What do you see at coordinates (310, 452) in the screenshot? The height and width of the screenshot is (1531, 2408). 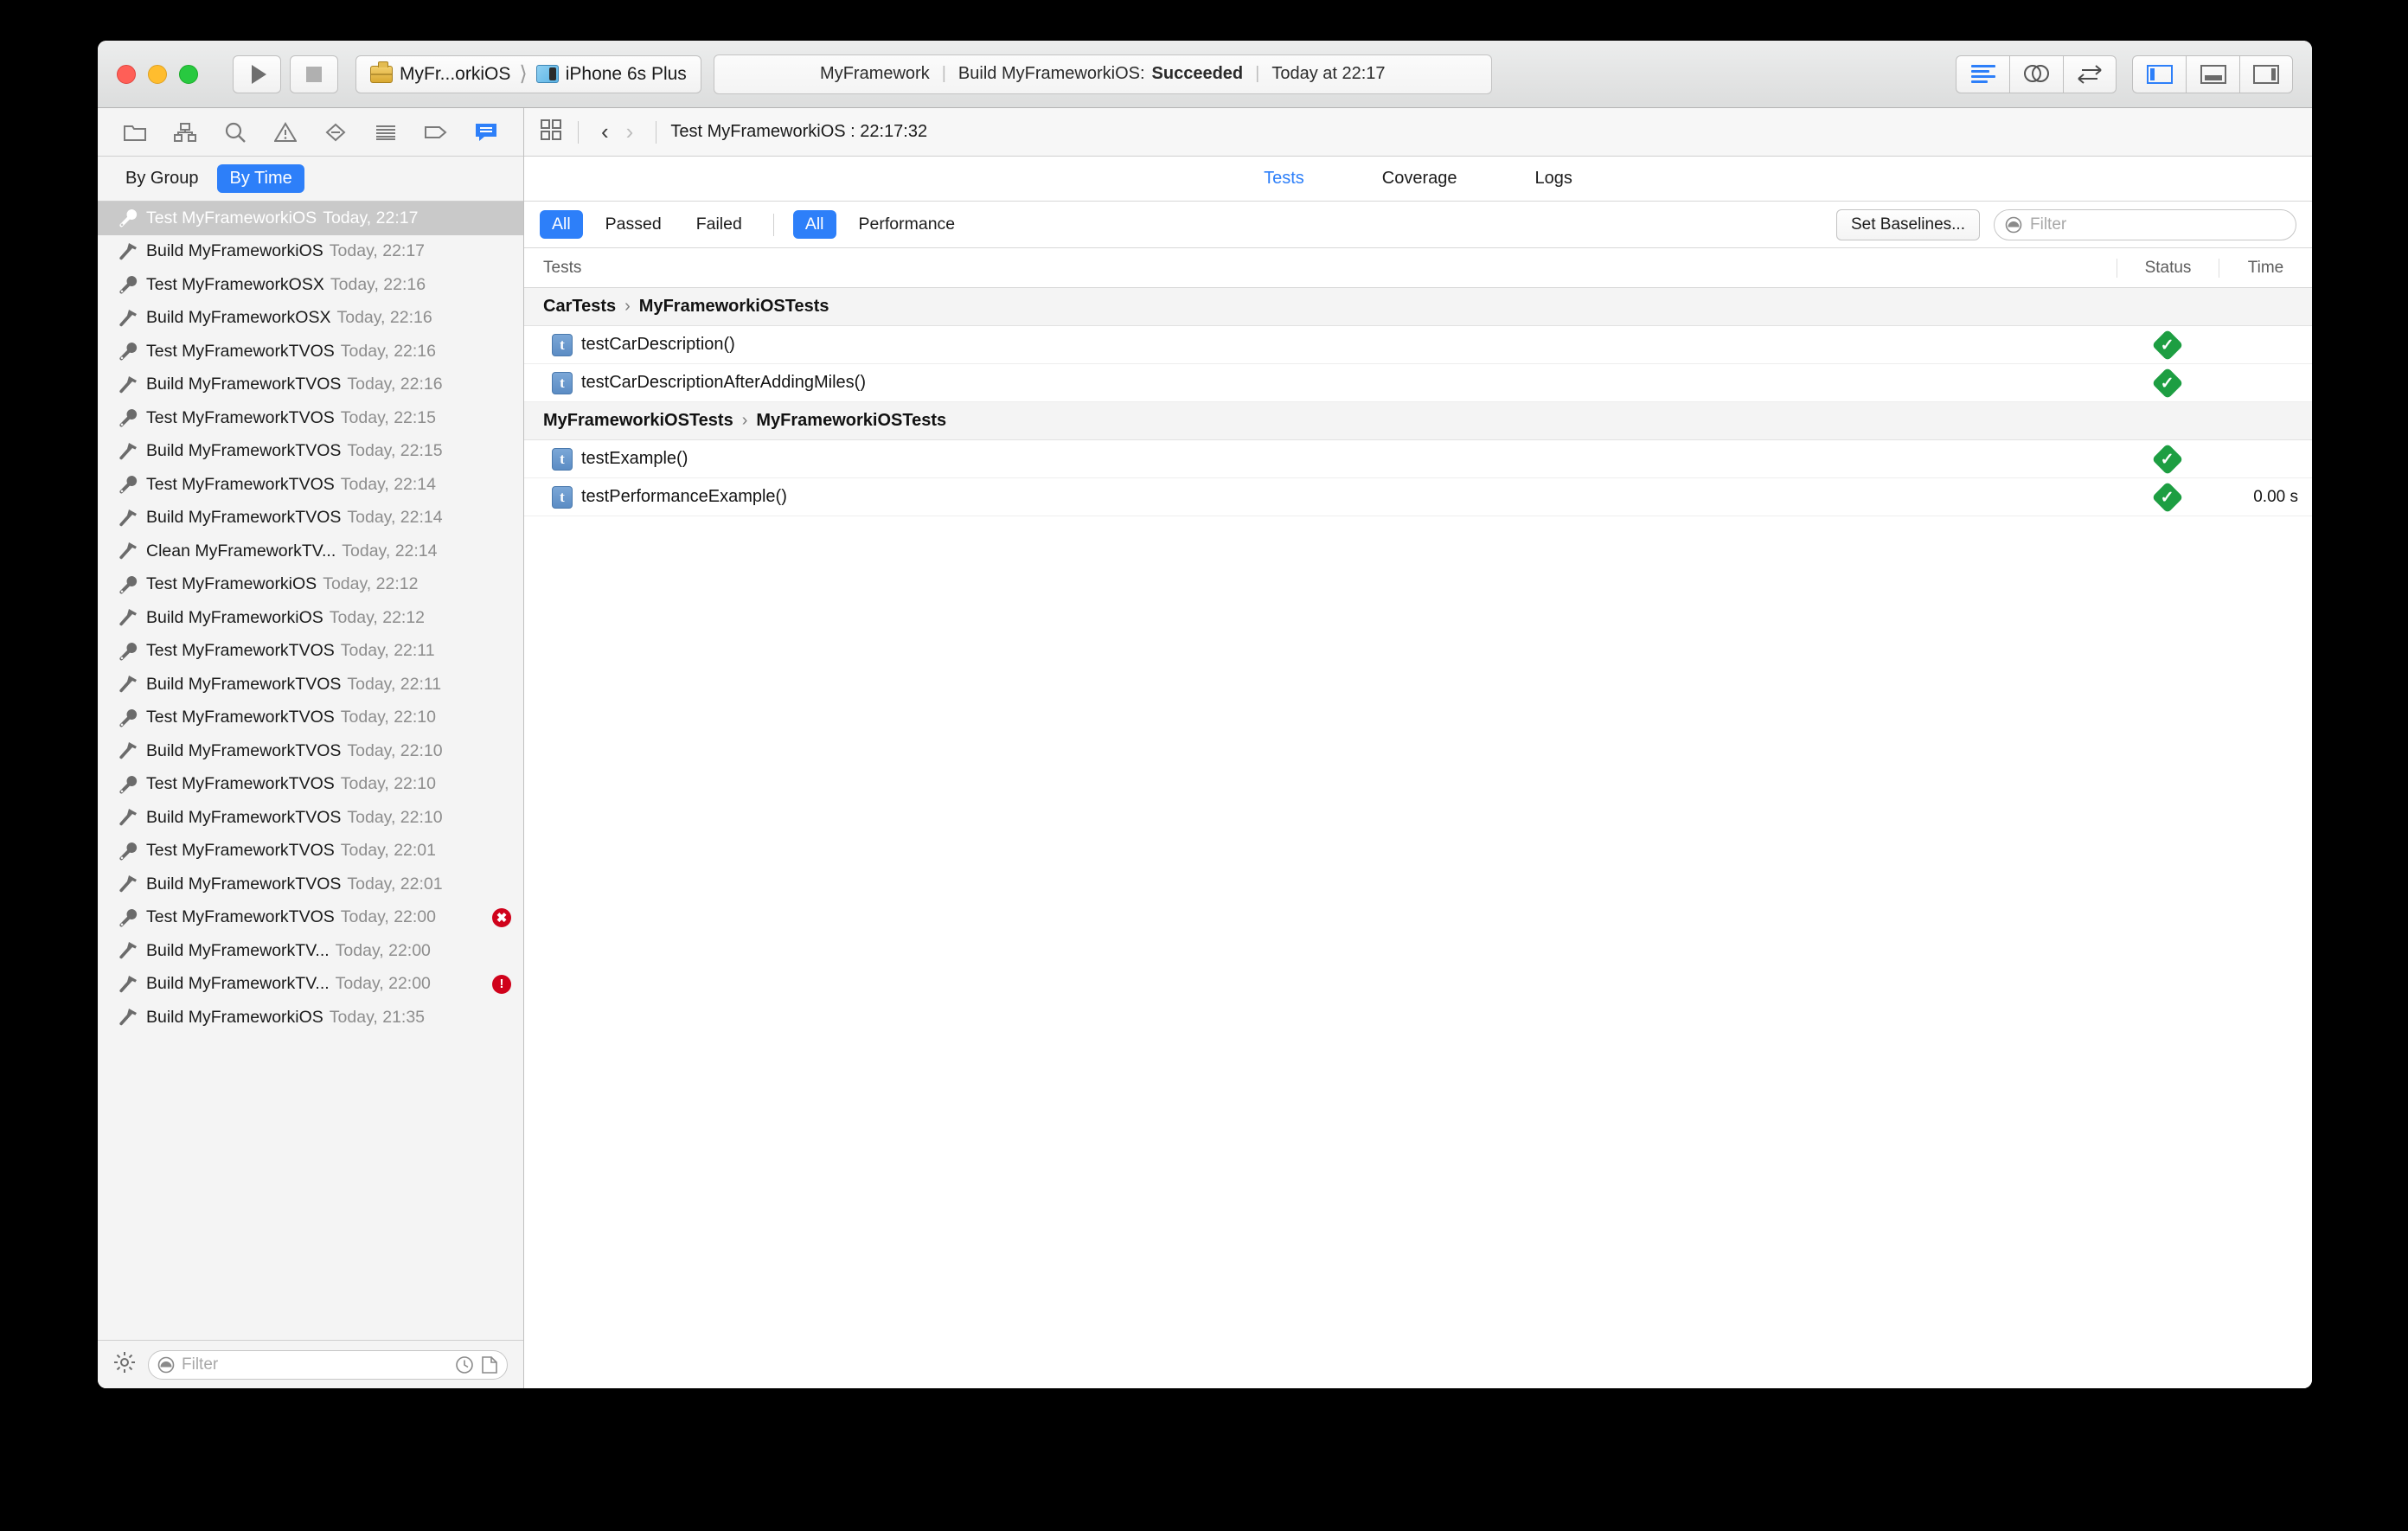 I see `report-row: Build MyFrameworkTVOS Today, 22:15` at bounding box center [310, 452].